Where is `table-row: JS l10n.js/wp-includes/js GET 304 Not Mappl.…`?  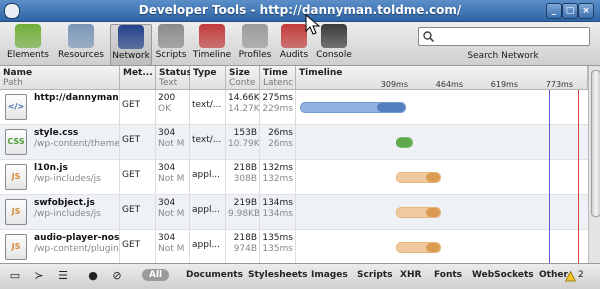
table-row: JS l10n.js/wp-includes/js GET 304 Not Mappl.… is located at coordinates (294, 177).